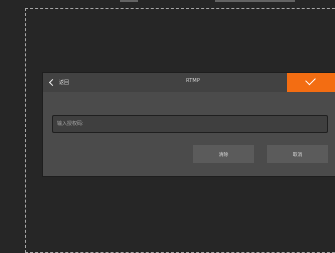  Describe the element at coordinates (193, 81) in the screenshot. I see `dialog-title: RTMP` at that location.